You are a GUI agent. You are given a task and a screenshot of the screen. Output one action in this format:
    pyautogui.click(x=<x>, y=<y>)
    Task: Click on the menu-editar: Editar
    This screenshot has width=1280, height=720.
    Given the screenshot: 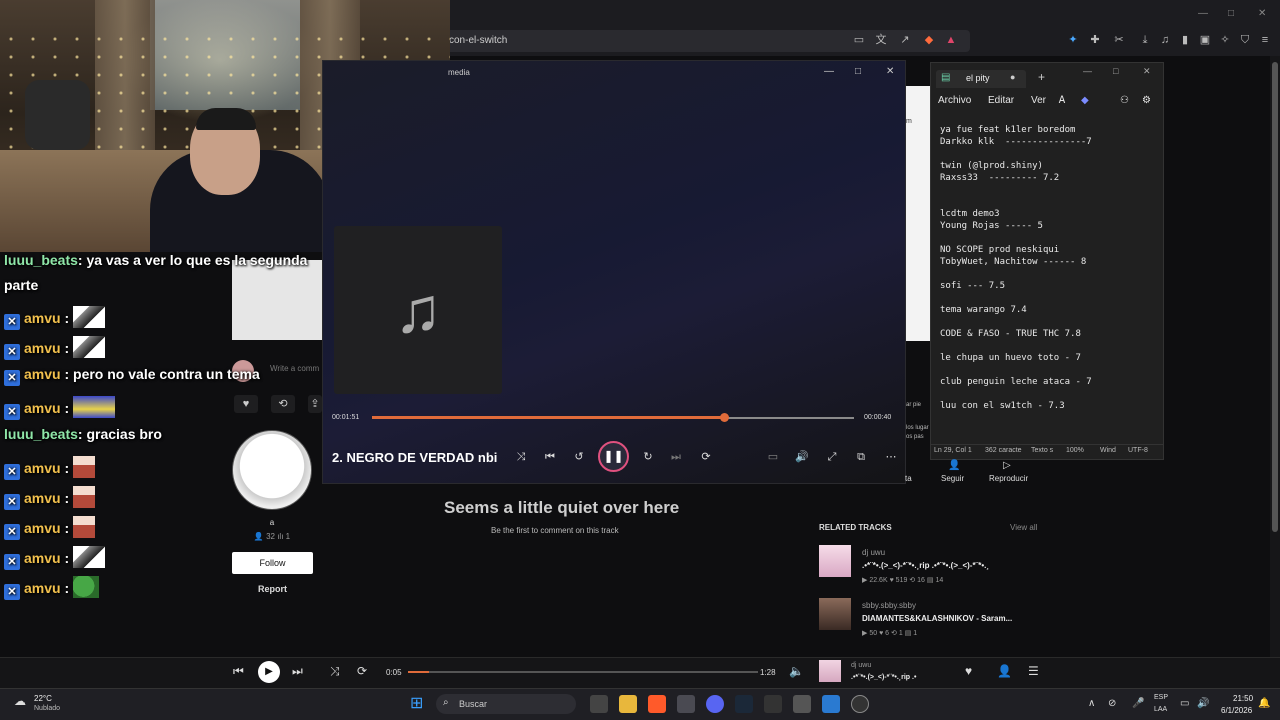 What is the action you would take?
    pyautogui.click(x=1001, y=100)
    